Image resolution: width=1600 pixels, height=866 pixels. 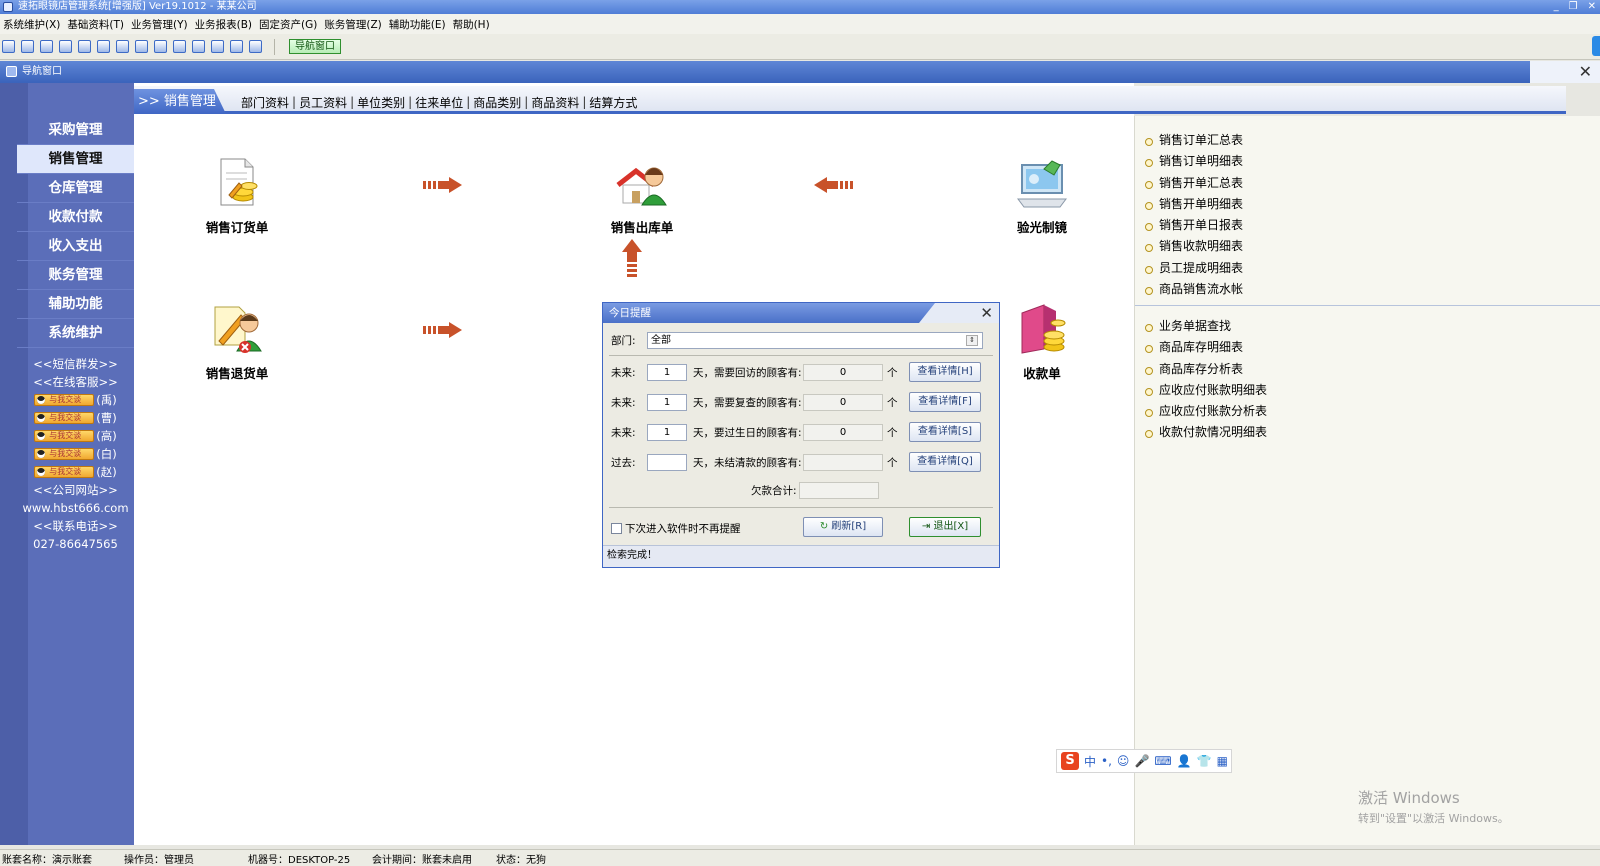 I want to click on tab-link-product-types: 商品类别, so click(x=497, y=102).